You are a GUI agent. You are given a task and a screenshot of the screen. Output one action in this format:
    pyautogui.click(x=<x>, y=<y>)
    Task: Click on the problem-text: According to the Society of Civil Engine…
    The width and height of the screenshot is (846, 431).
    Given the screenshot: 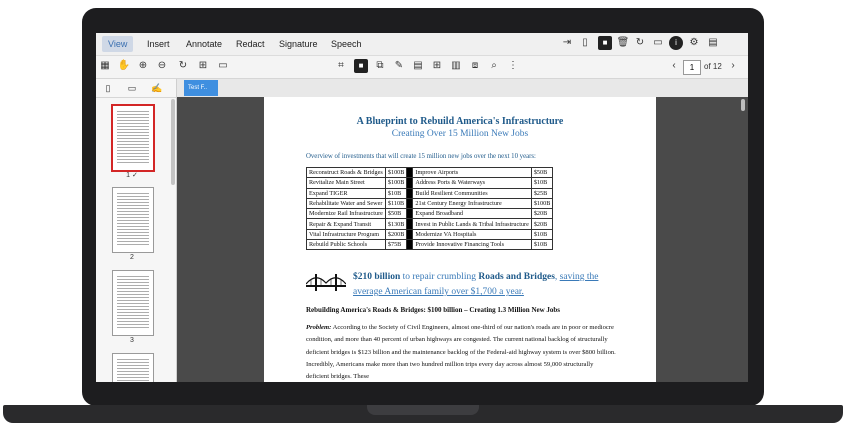 What is the action you would take?
    pyautogui.click(x=461, y=352)
    